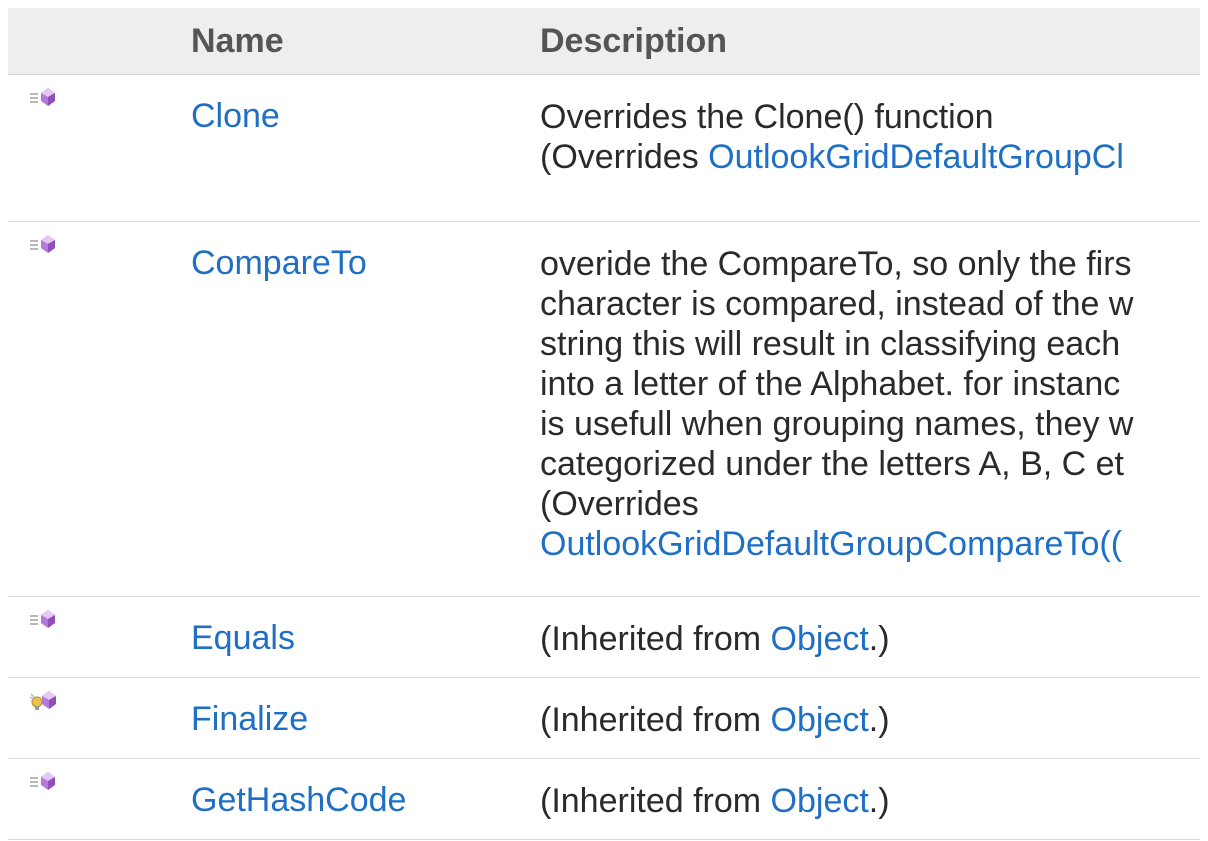 Image resolution: width=1208 pixels, height=841 pixels. Describe the element at coordinates (249, 719) in the screenshot. I see `member-link-finalize: Finalize` at that location.